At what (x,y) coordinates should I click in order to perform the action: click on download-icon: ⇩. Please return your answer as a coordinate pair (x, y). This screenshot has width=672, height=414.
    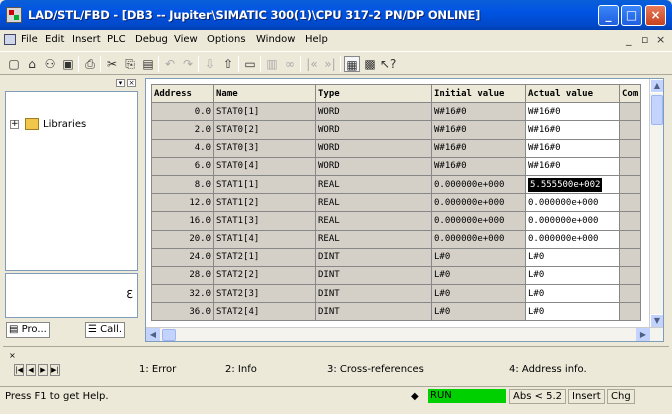
    Looking at the image, I should click on (210, 64).